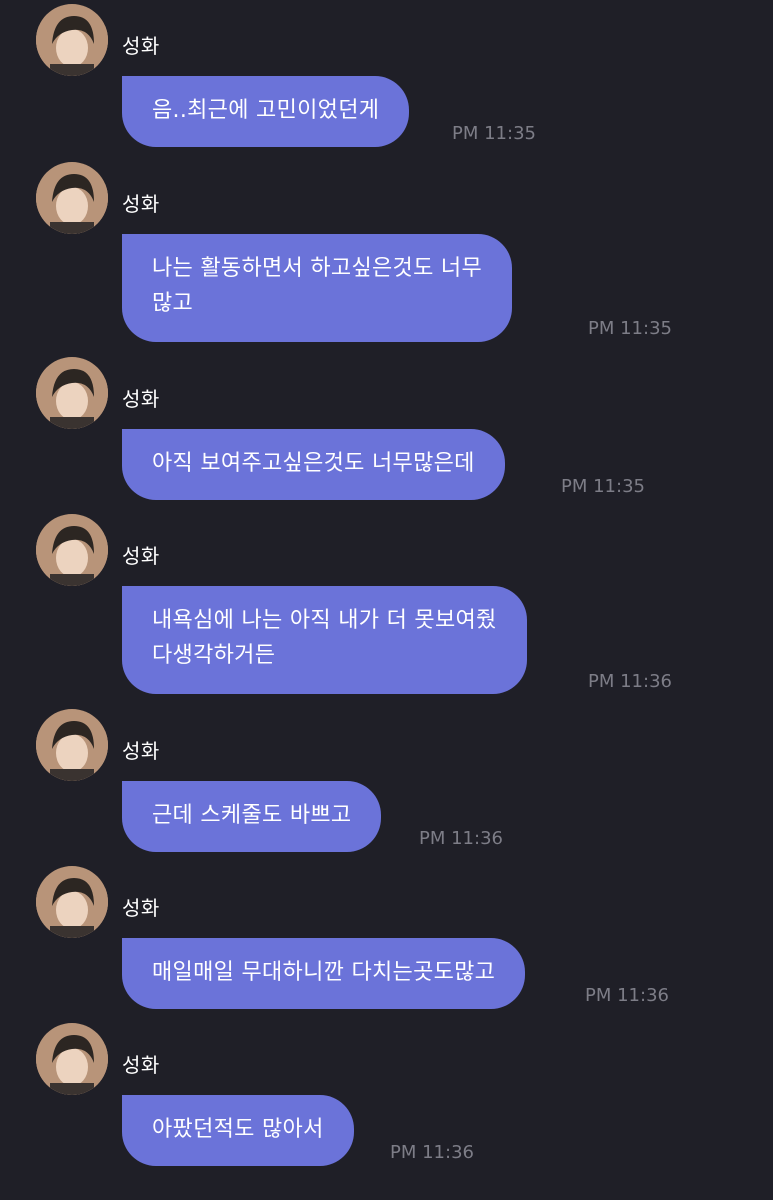 This screenshot has height=1200, width=773. Describe the element at coordinates (266, 111) in the screenshot. I see `message-bubble: 음..최근에 고민이었던게` at that location.